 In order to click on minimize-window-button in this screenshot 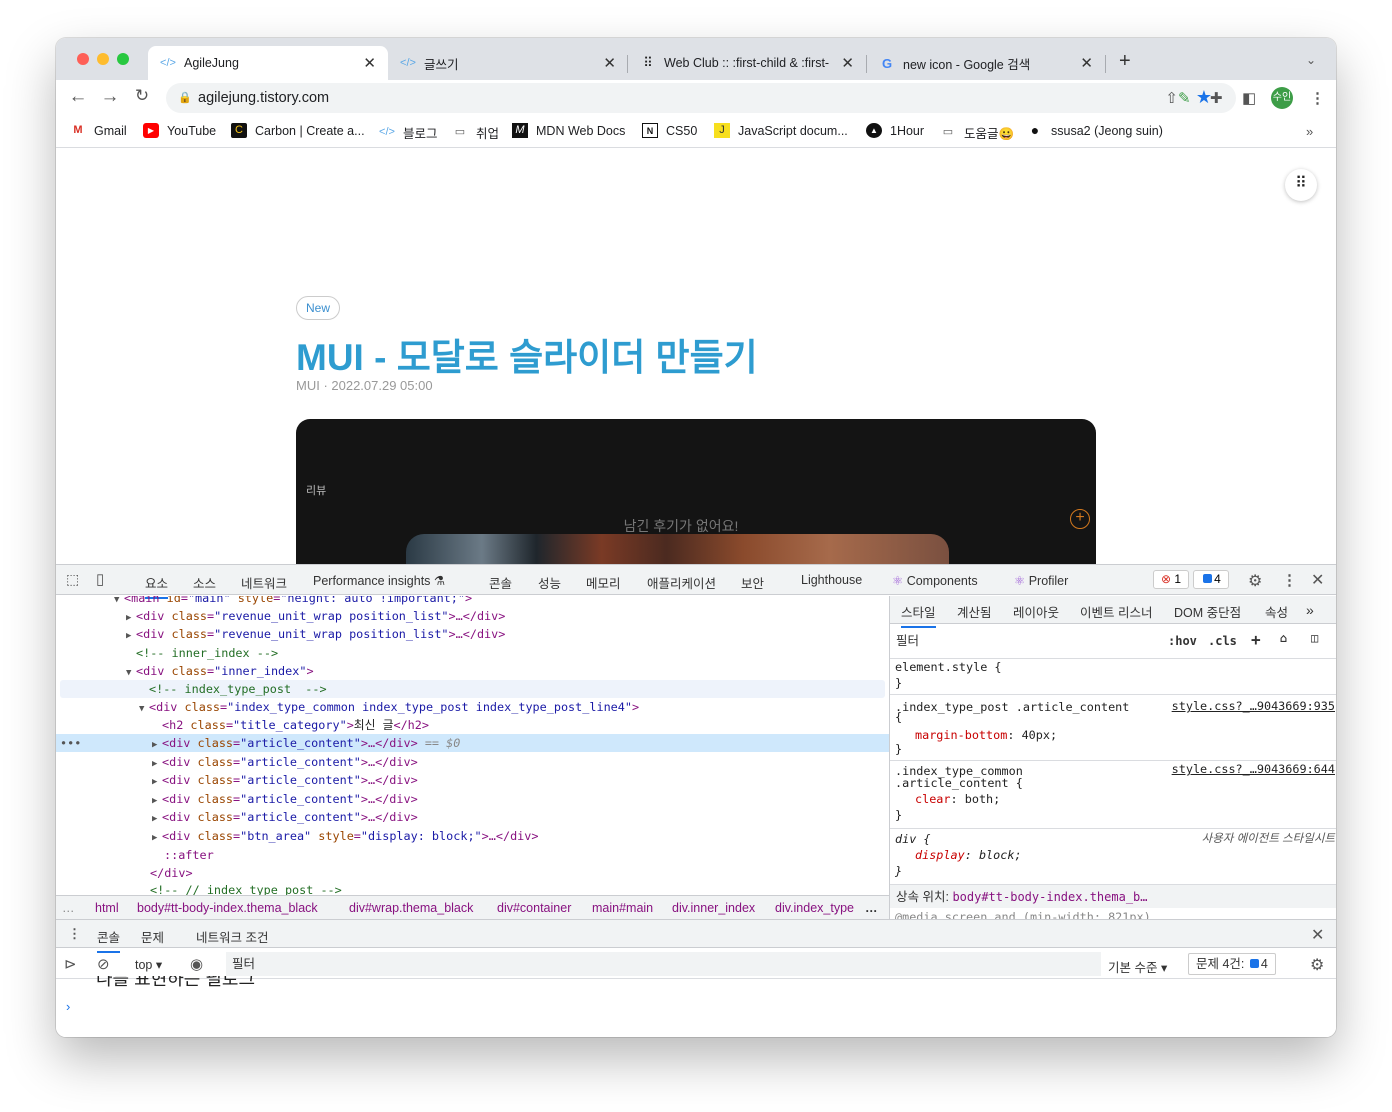, I will do `click(103, 59)`.